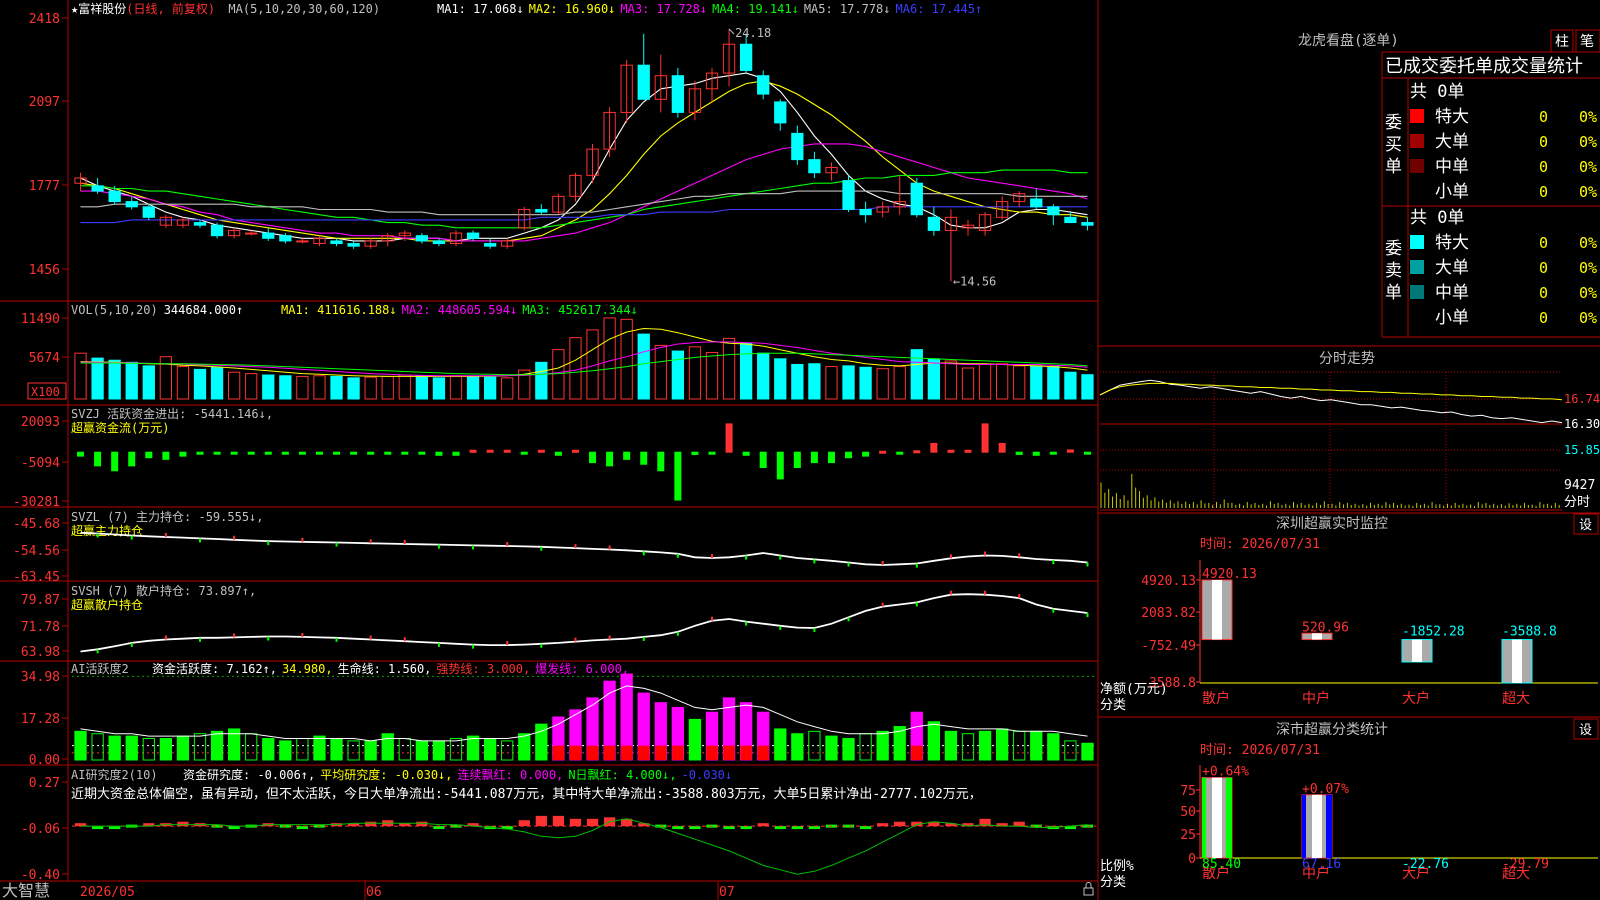  What do you see at coordinates (511, 774) in the screenshot?
I see `legend-item: 连续飘红: 0.000,` at bounding box center [511, 774].